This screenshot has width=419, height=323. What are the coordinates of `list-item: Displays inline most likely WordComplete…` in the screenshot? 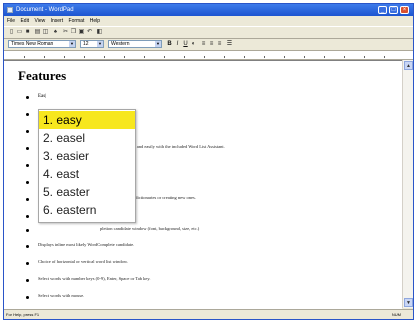 It's located at (86, 244).